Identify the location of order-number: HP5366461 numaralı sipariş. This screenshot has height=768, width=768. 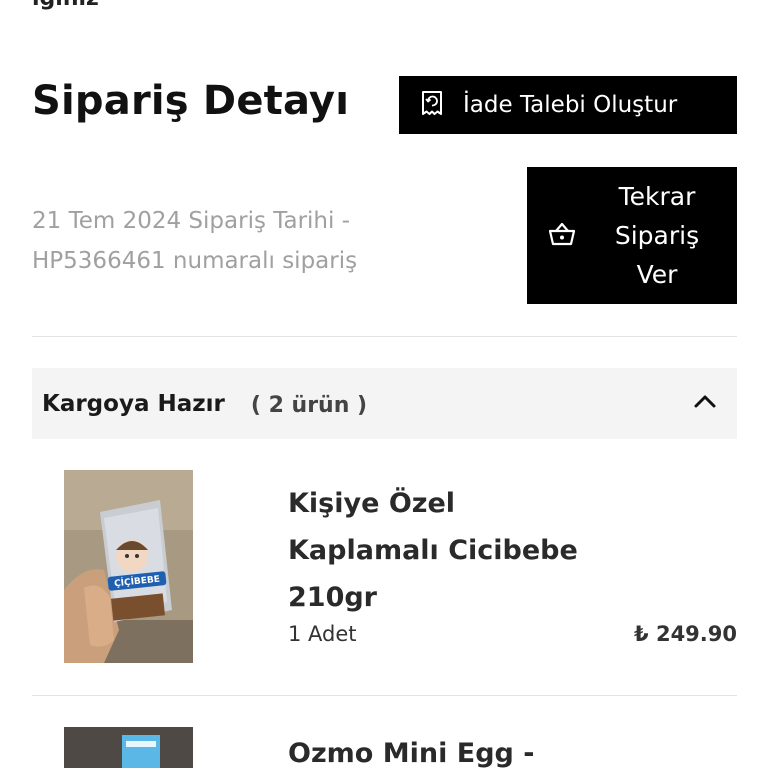
(195, 261).